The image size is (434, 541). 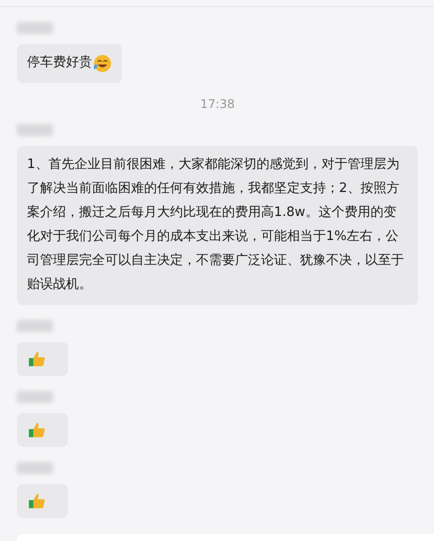 I want to click on message-text: 停车费好贵, so click(x=59, y=63).